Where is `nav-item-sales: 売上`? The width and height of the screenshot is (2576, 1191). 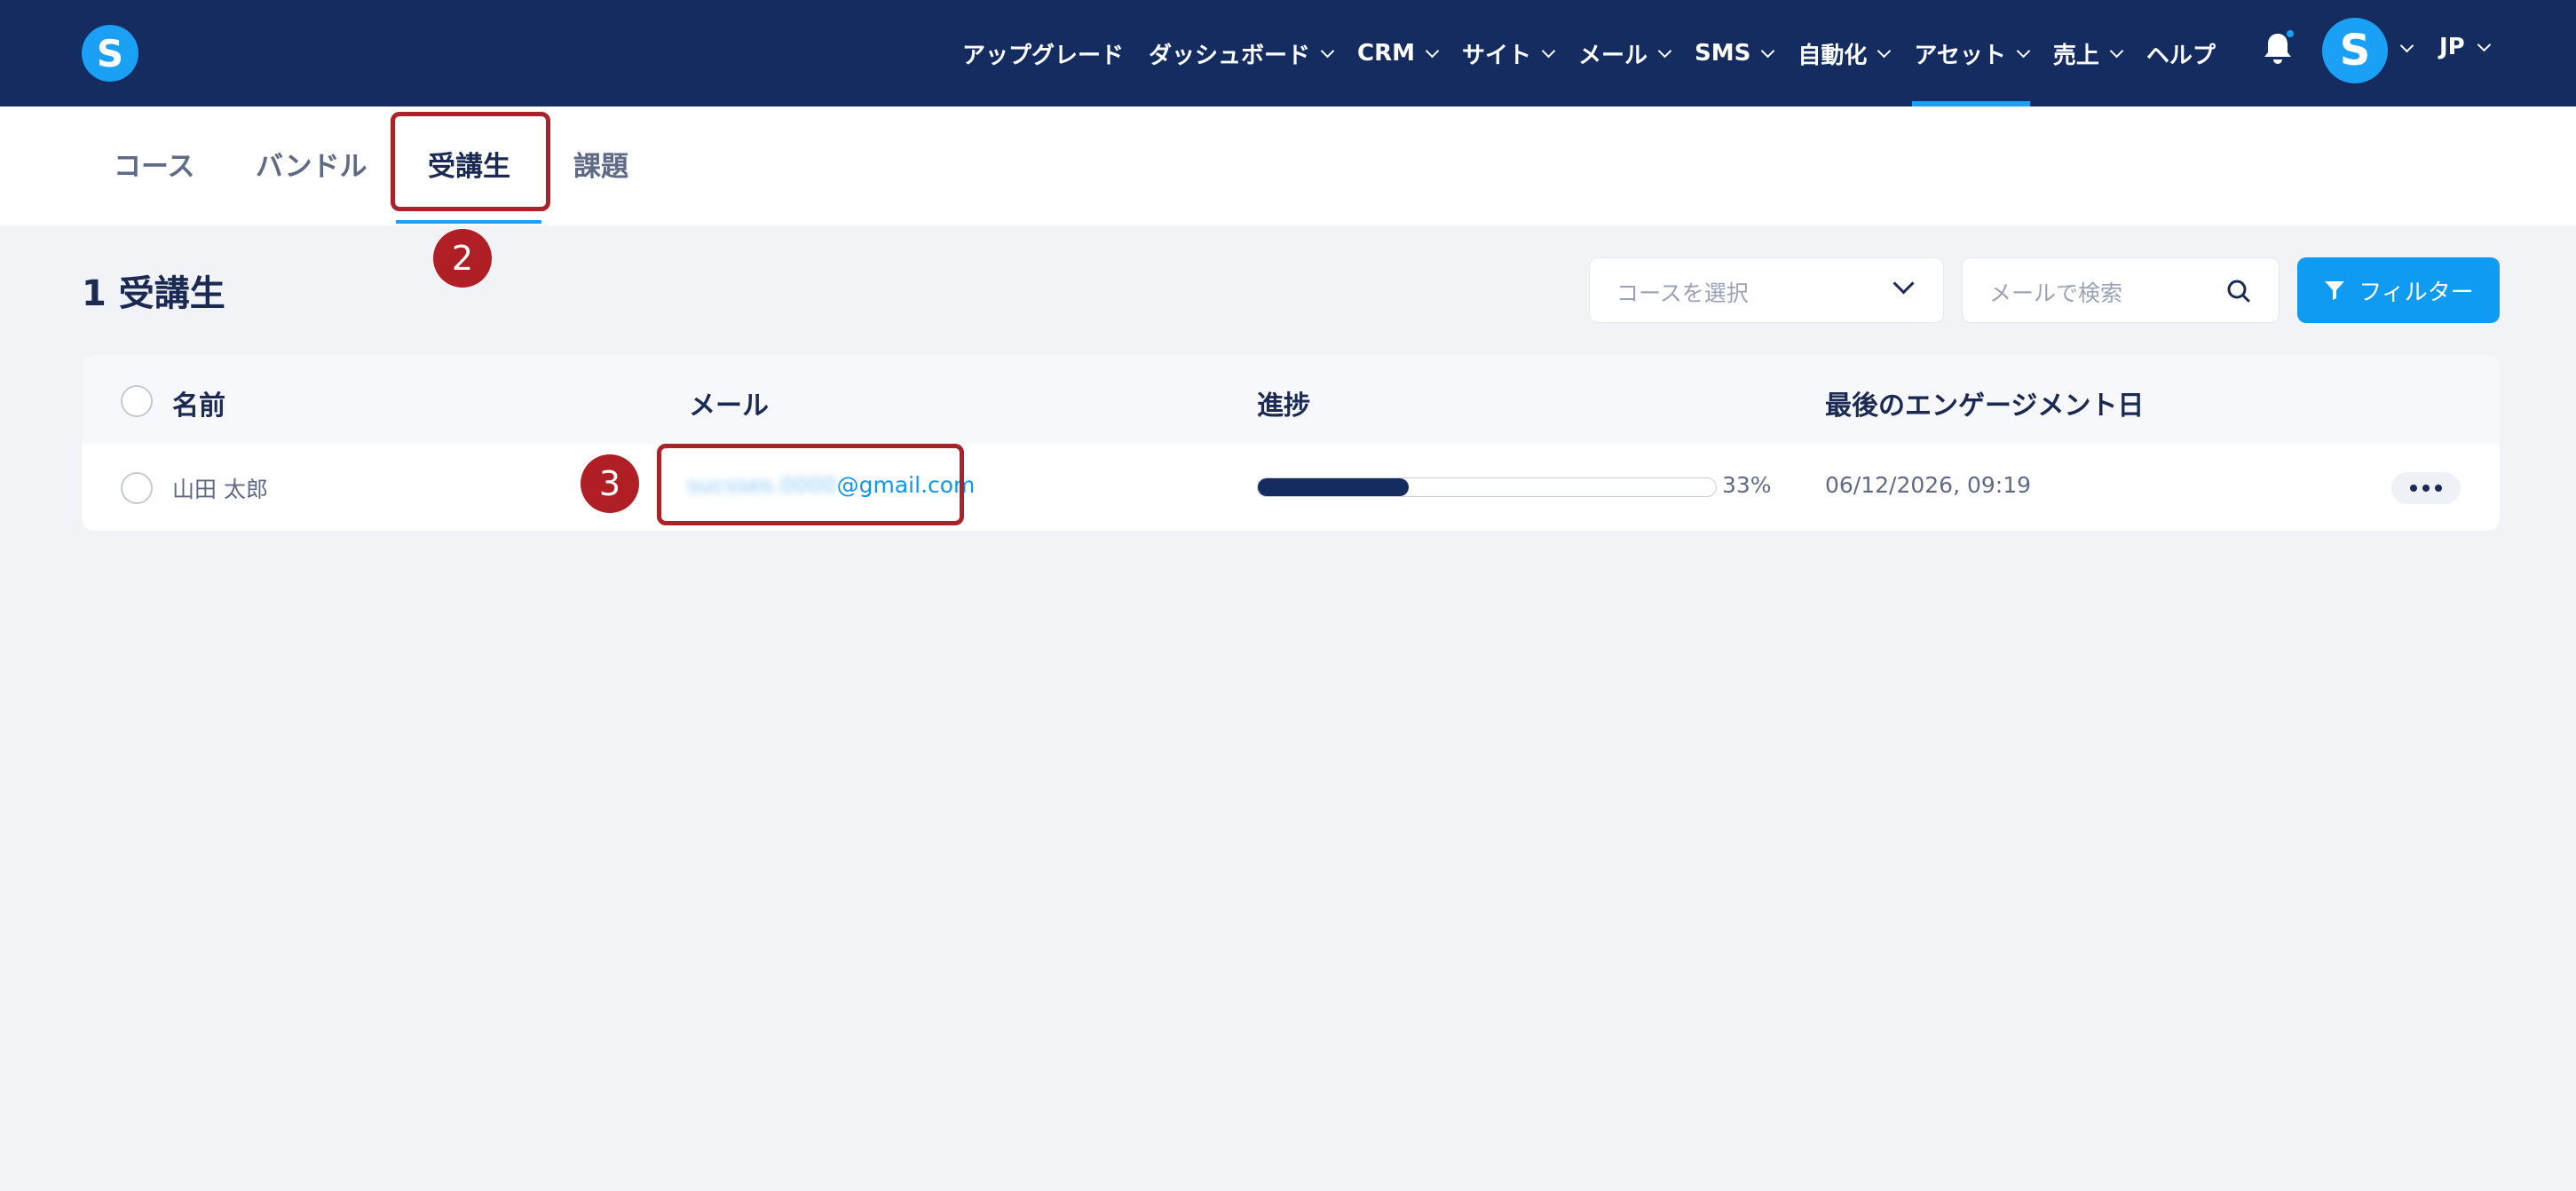
nav-item-sales: 売上 is located at coordinates (2088, 53).